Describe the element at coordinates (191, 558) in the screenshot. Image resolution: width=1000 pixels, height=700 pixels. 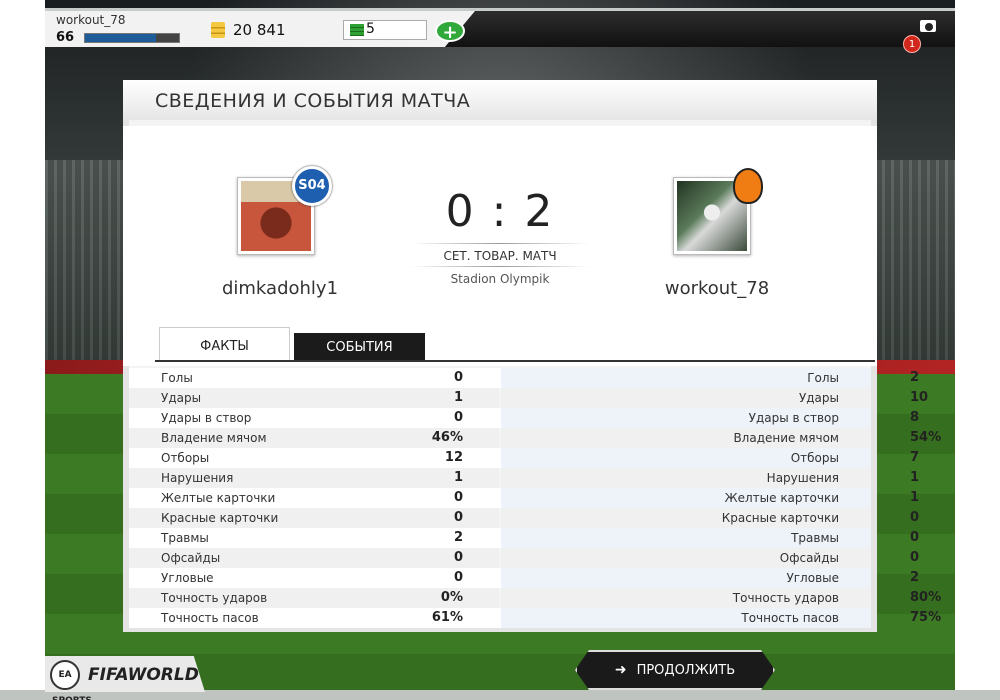
I see `home-stat-label: Офсайды` at that location.